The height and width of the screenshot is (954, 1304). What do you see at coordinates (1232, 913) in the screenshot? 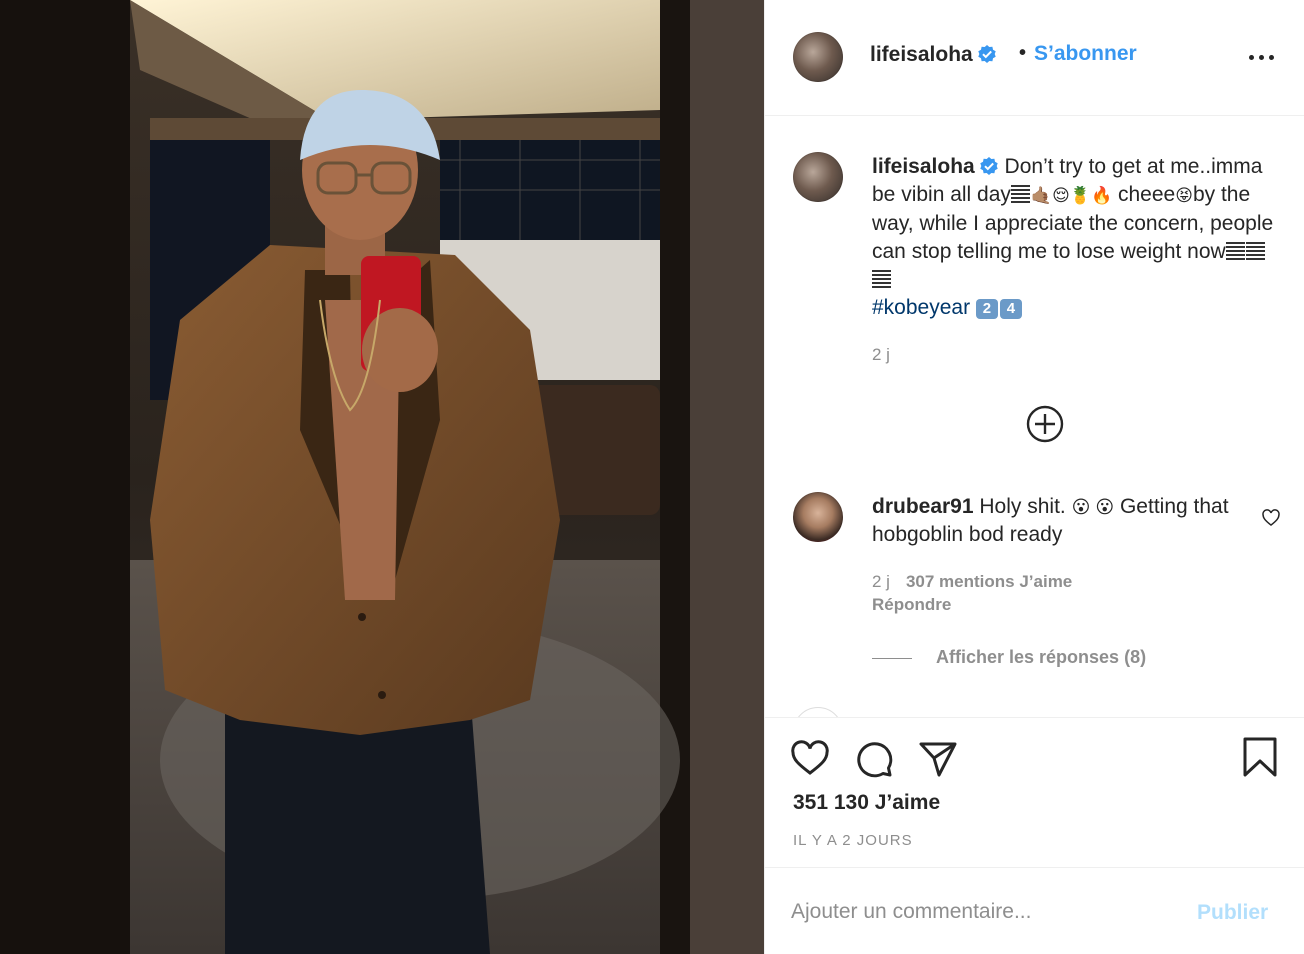
I see `publish-button: Publier` at bounding box center [1232, 913].